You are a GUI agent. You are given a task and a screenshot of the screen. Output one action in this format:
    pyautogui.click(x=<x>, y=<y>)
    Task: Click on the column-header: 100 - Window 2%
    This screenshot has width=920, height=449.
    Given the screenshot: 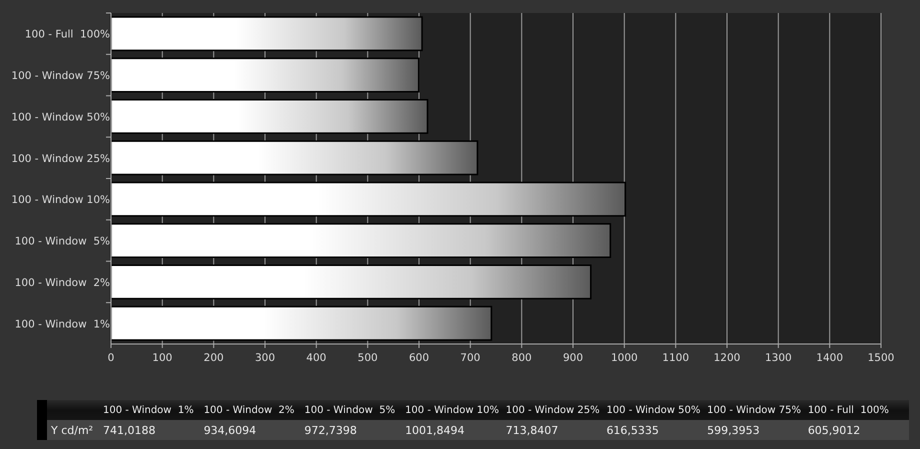 What is the action you would take?
    pyautogui.click(x=250, y=410)
    